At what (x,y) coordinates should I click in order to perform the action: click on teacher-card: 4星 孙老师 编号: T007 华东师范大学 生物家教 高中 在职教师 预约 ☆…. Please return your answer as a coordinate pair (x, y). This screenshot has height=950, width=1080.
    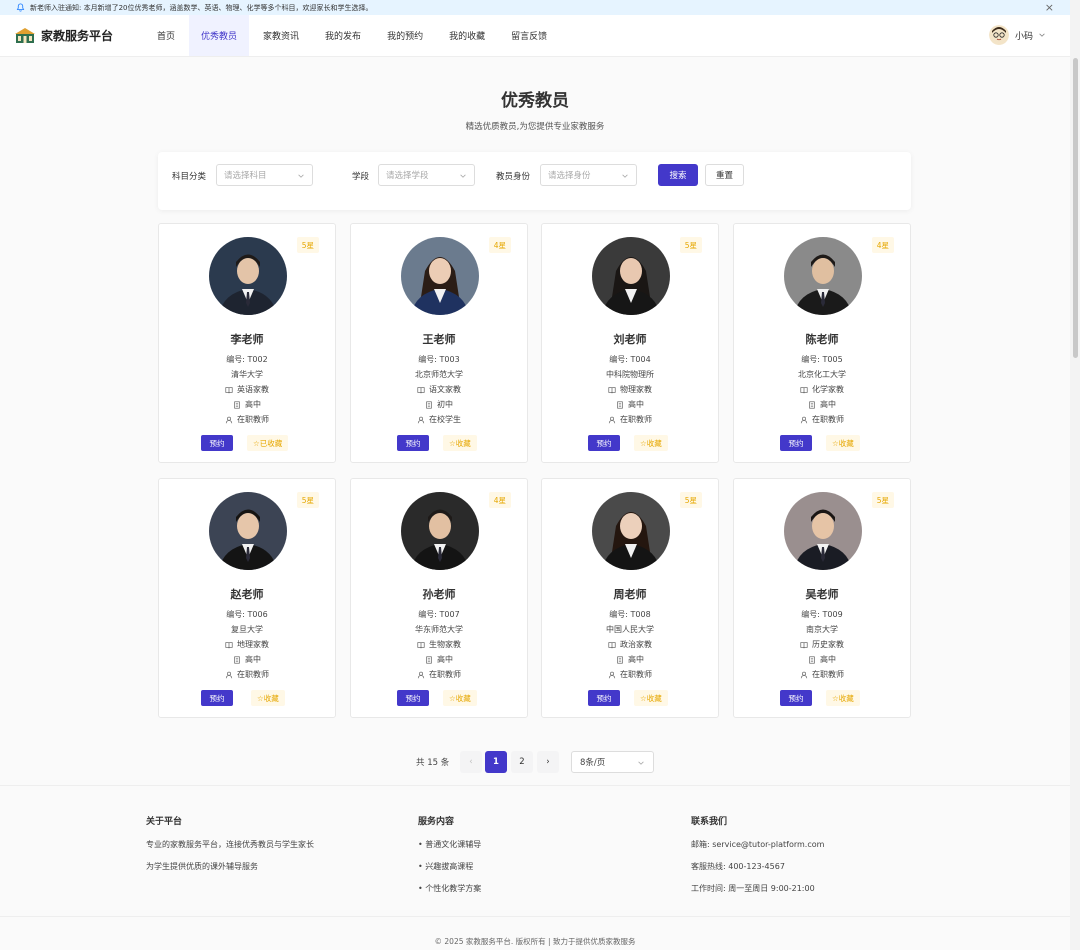
    Looking at the image, I should click on (439, 598).